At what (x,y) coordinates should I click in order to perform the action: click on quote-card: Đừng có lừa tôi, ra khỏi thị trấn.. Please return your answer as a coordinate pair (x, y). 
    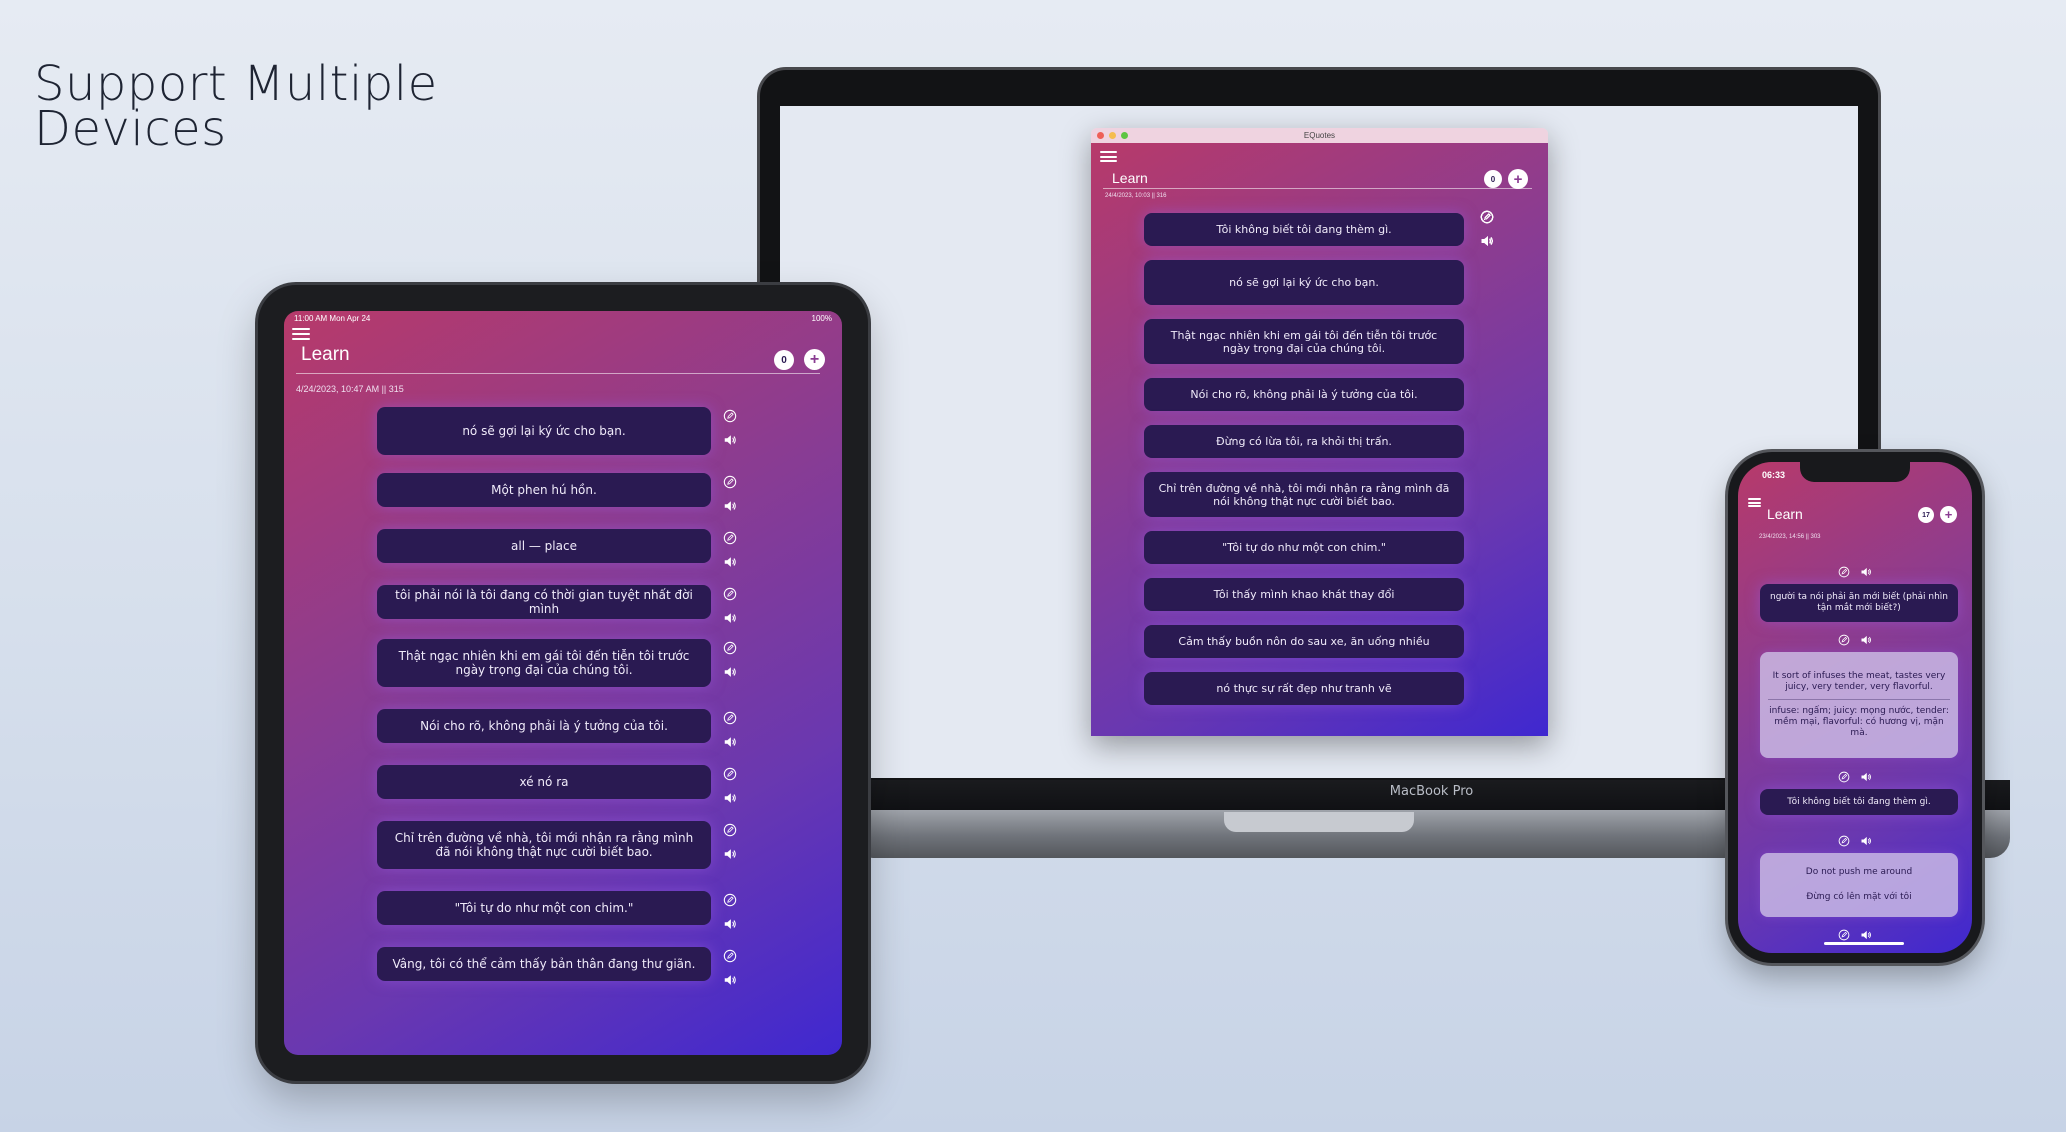
    Looking at the image, I should click on (1304, 441).